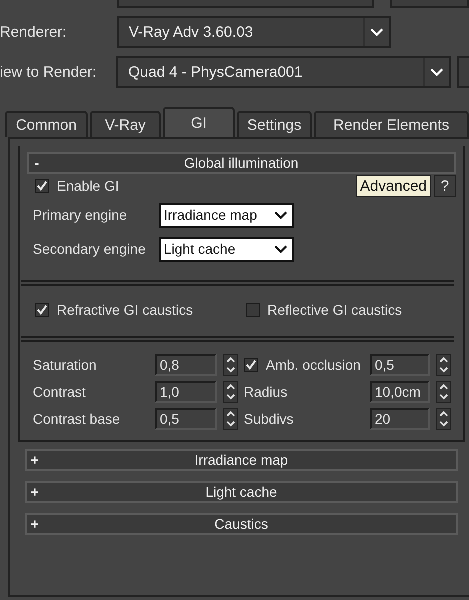  What do you see at coordinates (241, 460) in the screenshot?
I see `rollout-header: + Irradiance map` at bounding box center [241, 460].